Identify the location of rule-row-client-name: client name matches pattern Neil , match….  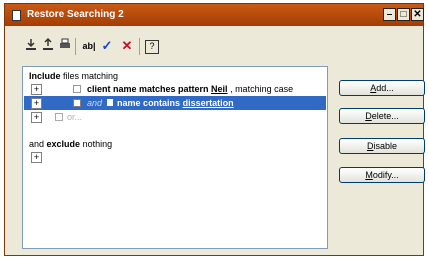
(190, 89).